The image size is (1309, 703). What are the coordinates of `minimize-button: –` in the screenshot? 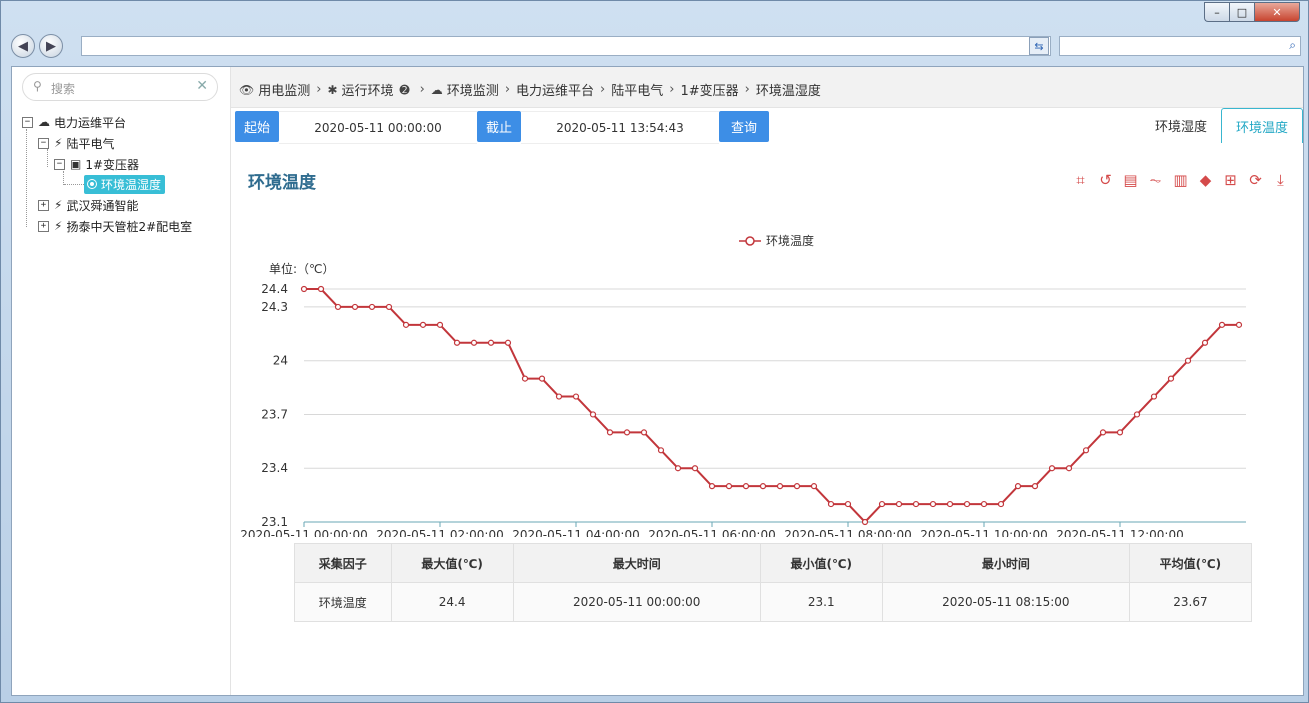 It's located at (1216, 12).